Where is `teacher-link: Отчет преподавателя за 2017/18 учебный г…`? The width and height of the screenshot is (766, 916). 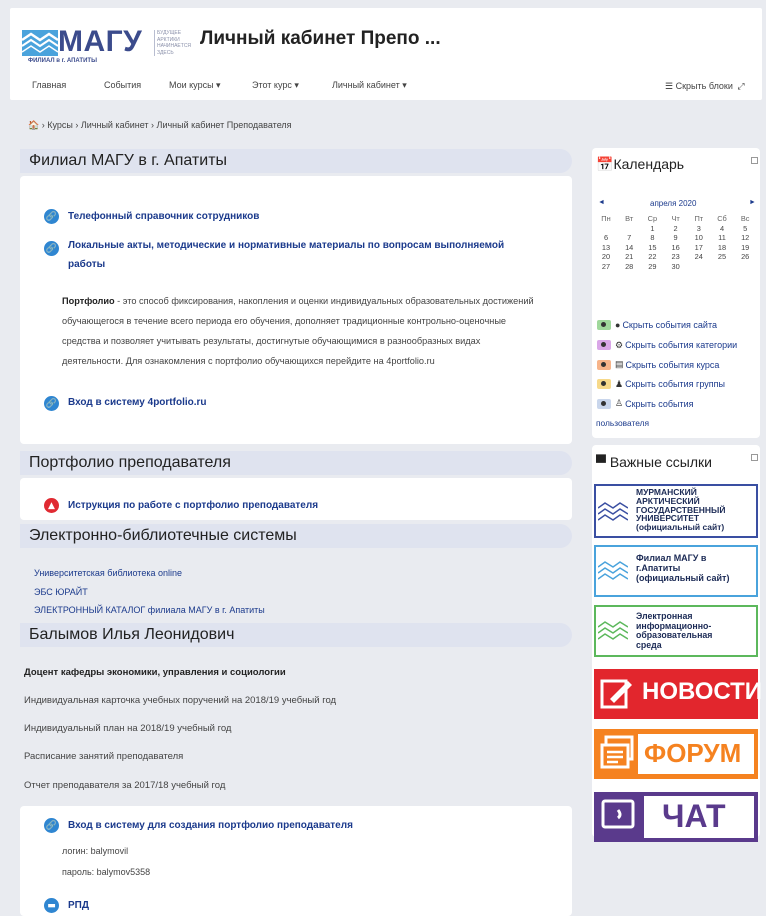
teacher-link: Отчет преподавателя за 2017/18 учебный г… is located at coordinates (124, 785).